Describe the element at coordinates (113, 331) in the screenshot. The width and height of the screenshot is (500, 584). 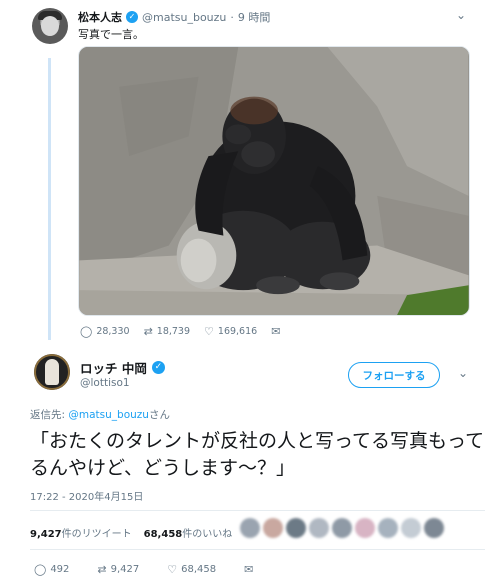
I see `reply-count: 28,330` at that location.